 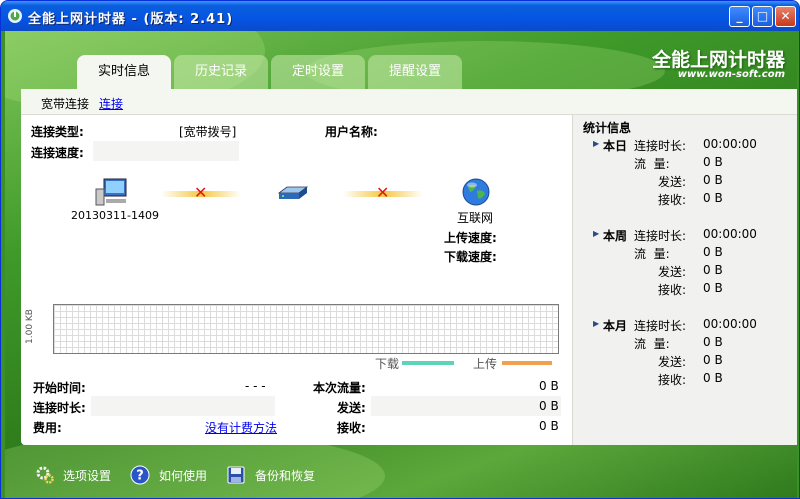 I want to click on graph-y-label: 1.00 KB, so click(x=30, y=326).